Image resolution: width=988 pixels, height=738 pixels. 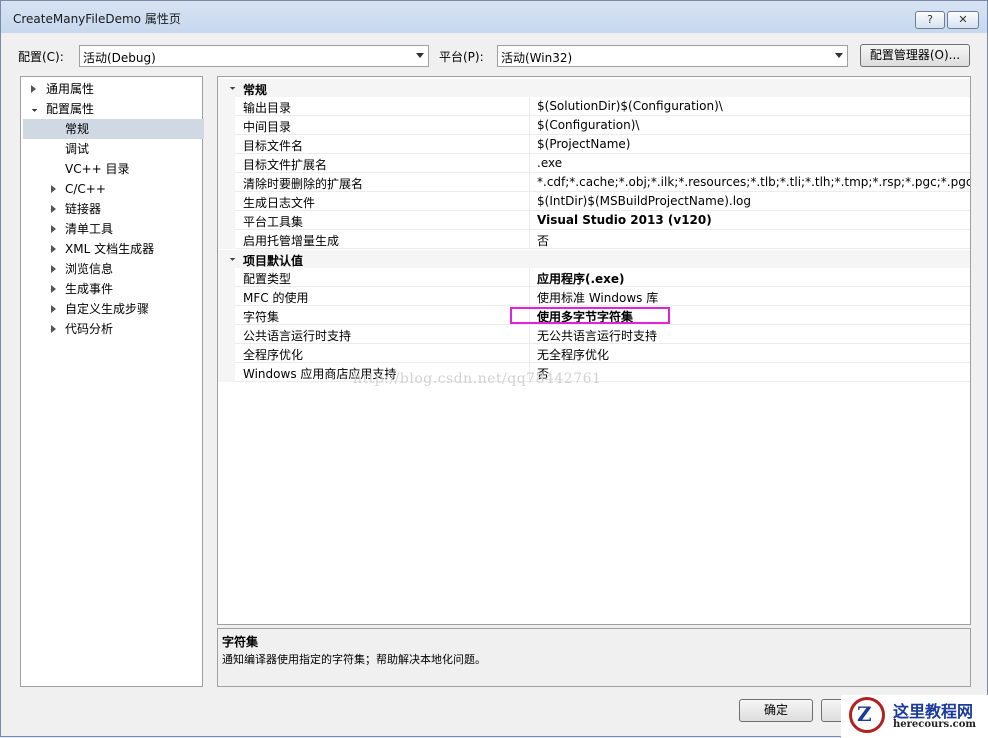 What do you see at coordinates (297, 336) in the screenshot?
I see `property-name: 公共语言运行时支持` at bounding box center [297, 336].